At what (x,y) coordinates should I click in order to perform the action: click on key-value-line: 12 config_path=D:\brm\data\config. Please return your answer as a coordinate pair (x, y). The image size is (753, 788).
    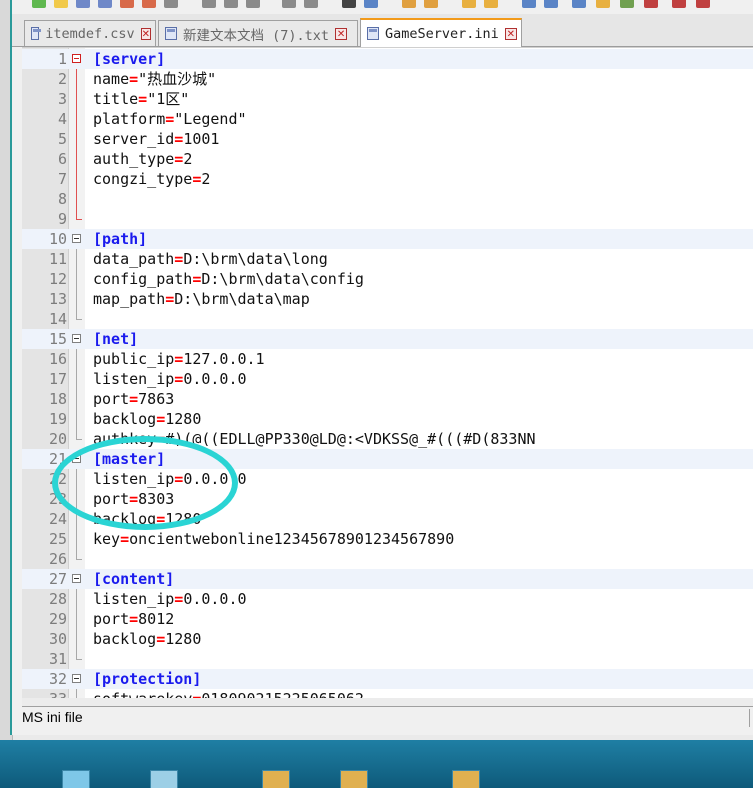
    Looking at the image, I should click on (387, 279).